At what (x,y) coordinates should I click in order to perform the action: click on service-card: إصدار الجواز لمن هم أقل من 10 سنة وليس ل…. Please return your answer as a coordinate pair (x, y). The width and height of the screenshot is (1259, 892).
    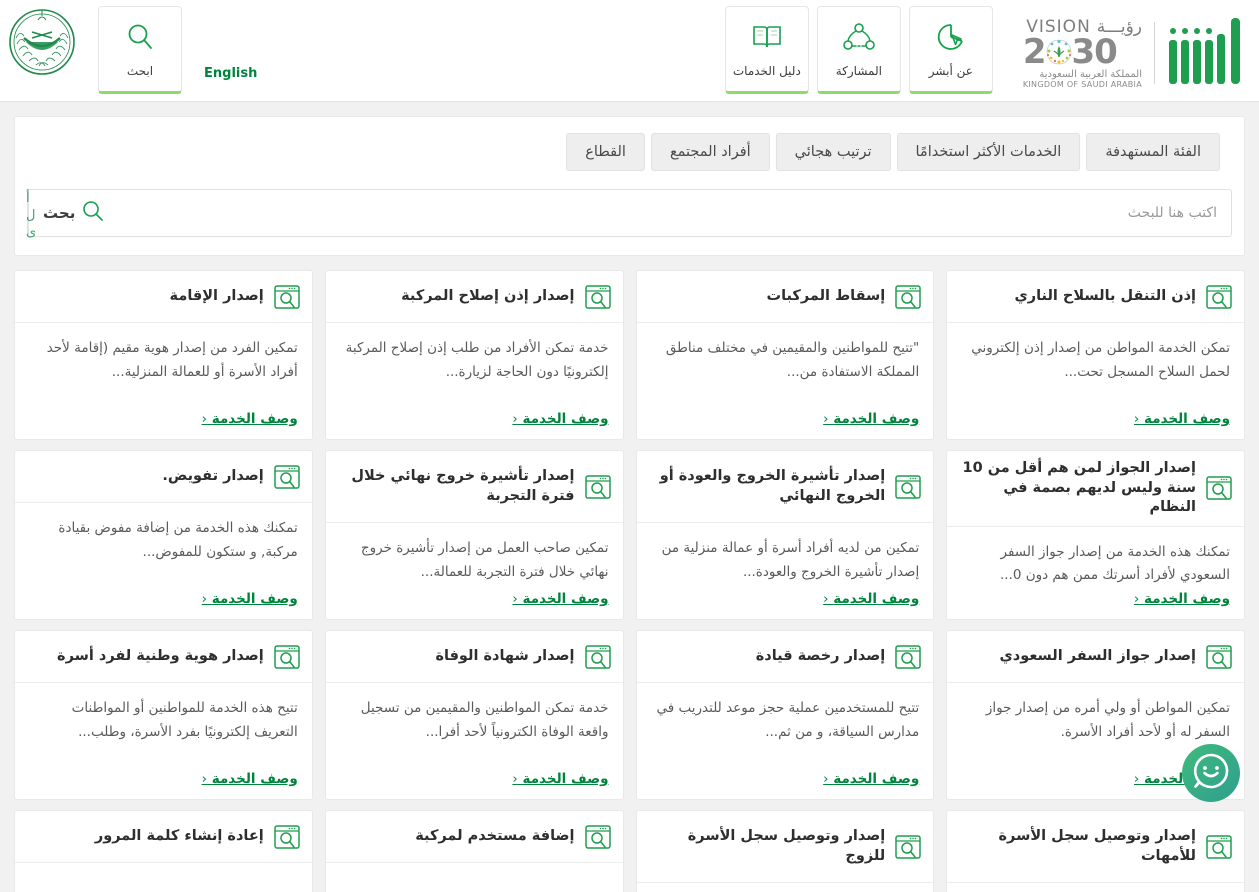
    Looking at the image, I should click on (1095, 535).